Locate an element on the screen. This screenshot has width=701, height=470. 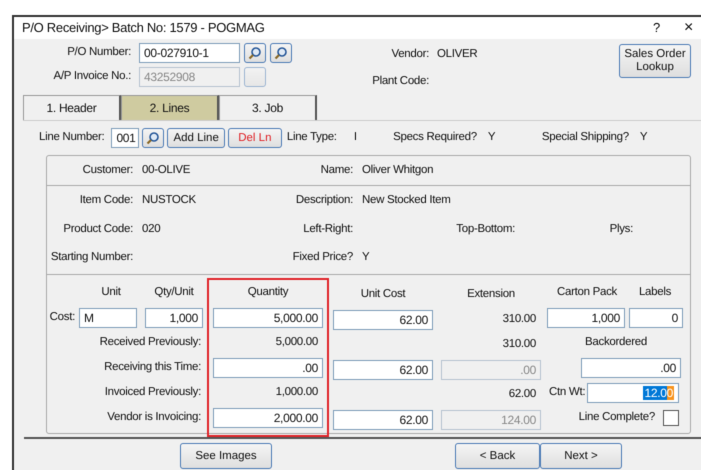
see-images-button: See Images is located at coordinates (226, 456).